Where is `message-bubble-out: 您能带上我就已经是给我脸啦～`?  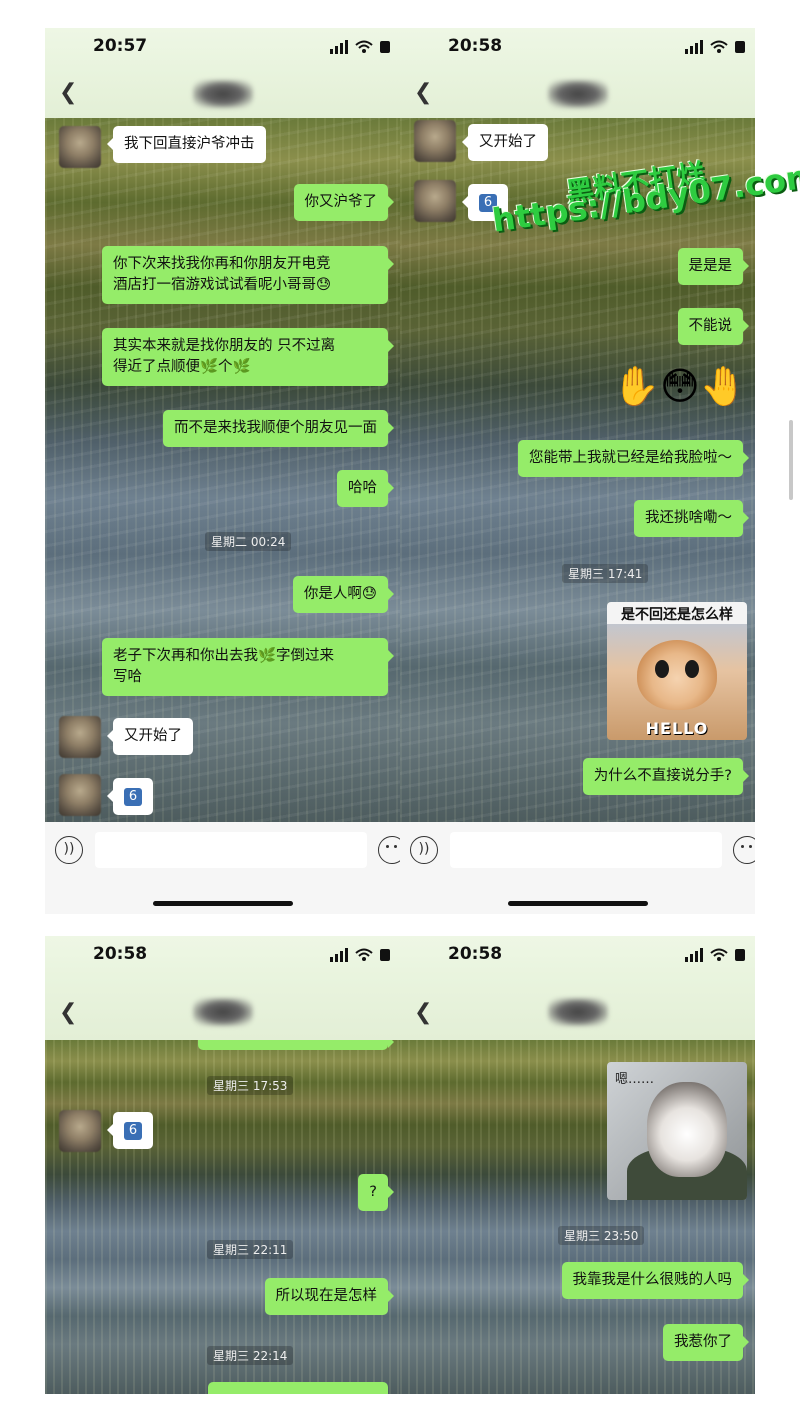
message-bubble-out: 您能带上我就已经是给我脸啦～ is located at coordinates (633, 458).